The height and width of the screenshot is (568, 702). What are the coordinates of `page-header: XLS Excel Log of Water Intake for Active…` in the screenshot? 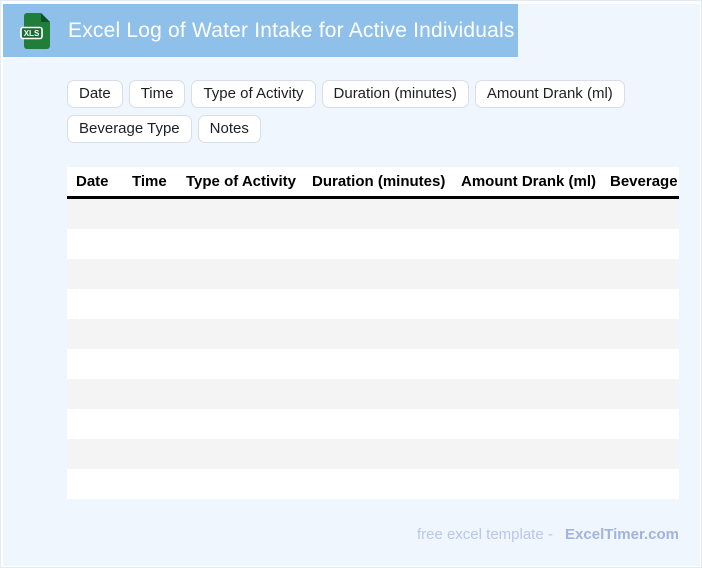 It's located at (260, 30).